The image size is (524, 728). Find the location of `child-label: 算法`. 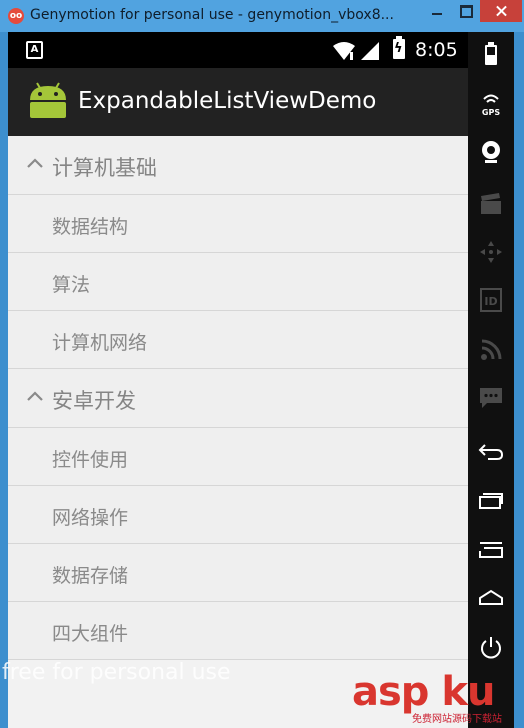

child-label: 算法 is located at coordinates (71, 285).